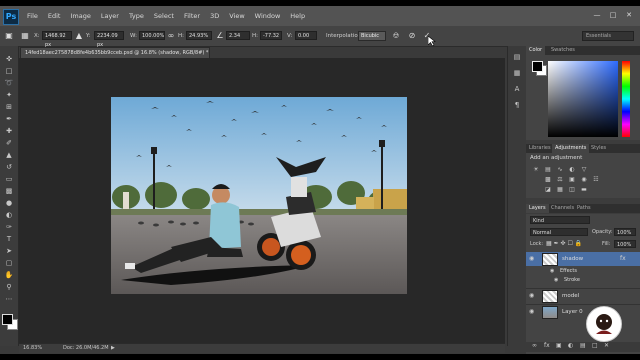  I want to click on menu-type: Type, so click(136, 16).